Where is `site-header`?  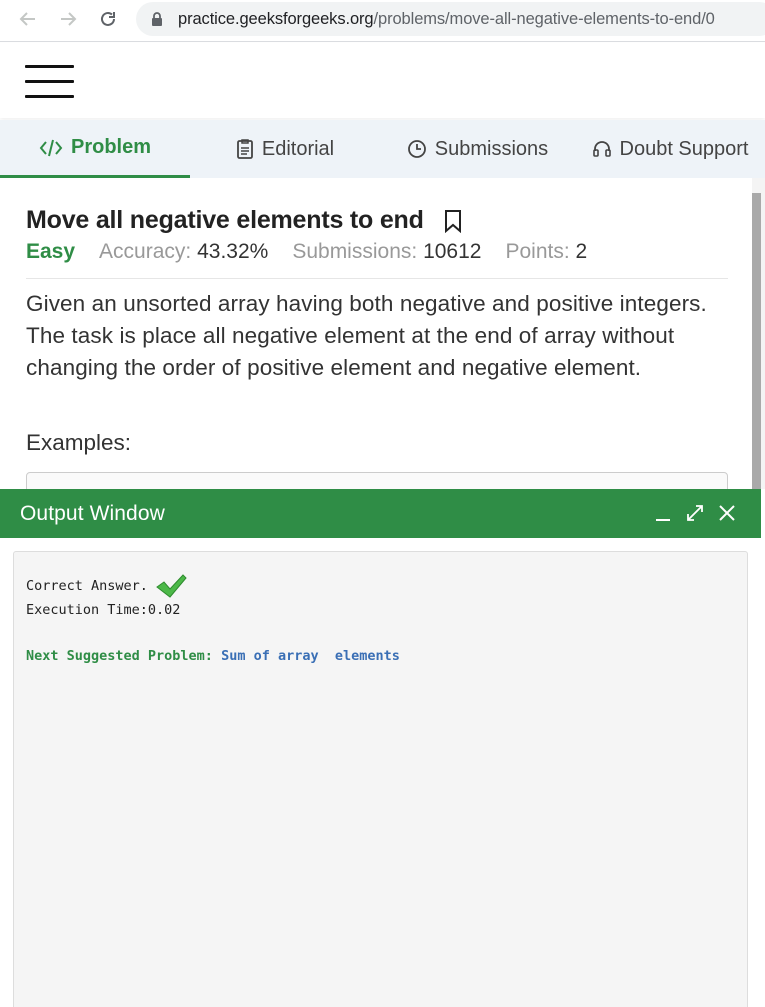
site-header is located at coordinates (382, 80).